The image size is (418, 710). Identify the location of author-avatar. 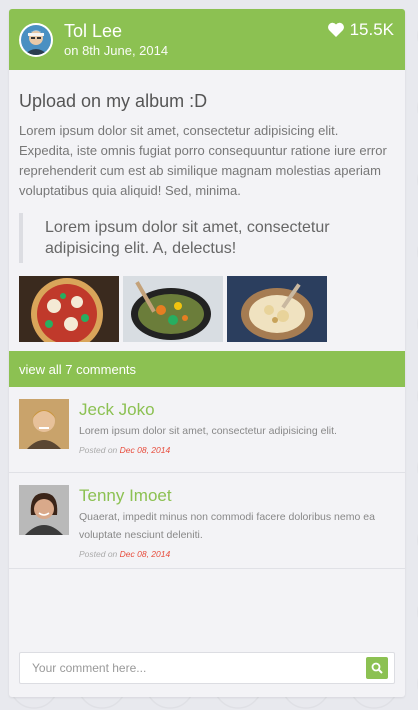
(36, 39).